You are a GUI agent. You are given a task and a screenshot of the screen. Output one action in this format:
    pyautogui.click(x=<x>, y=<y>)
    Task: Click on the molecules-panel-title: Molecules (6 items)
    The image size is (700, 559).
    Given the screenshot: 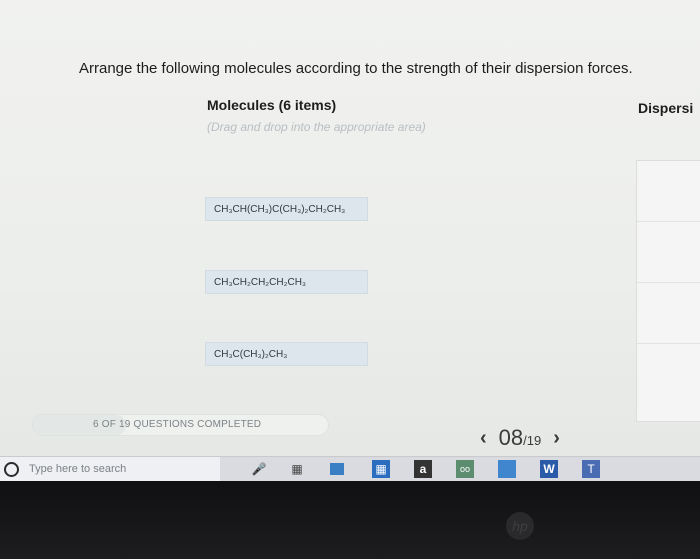 What is the action you would take?
    pyautogui.click(x=272, y=105)
    